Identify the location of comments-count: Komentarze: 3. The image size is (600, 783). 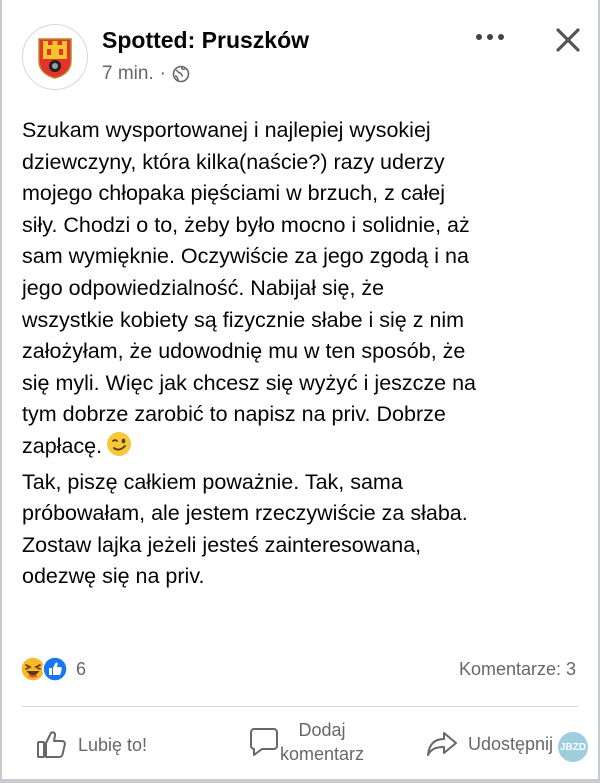
(517, 669).